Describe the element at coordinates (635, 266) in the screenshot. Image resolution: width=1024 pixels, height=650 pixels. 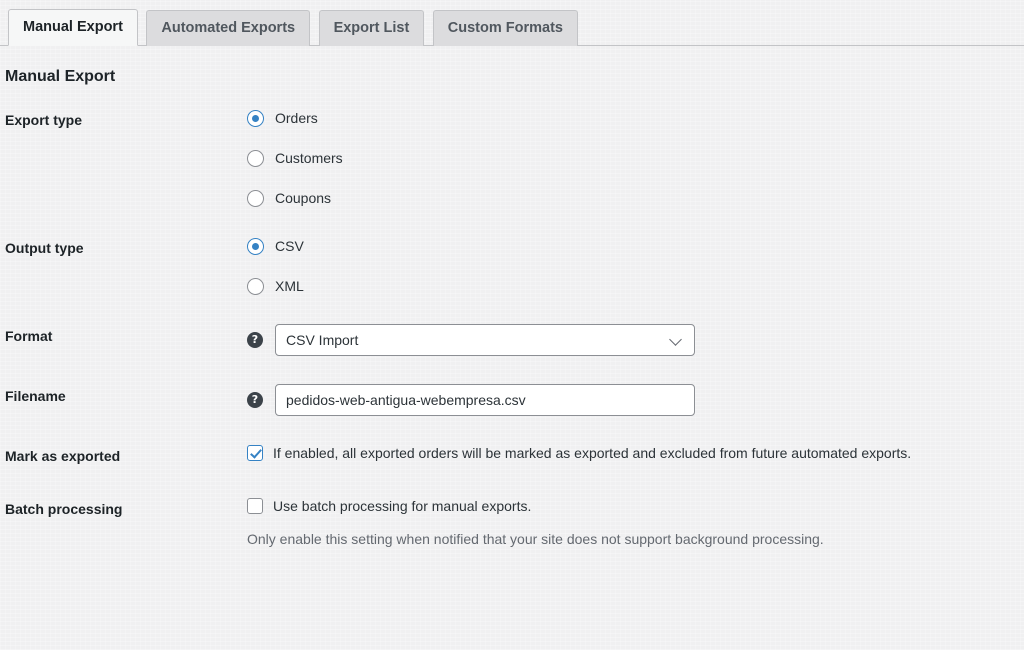
I see `field-output-type: CSV XML` at that location.